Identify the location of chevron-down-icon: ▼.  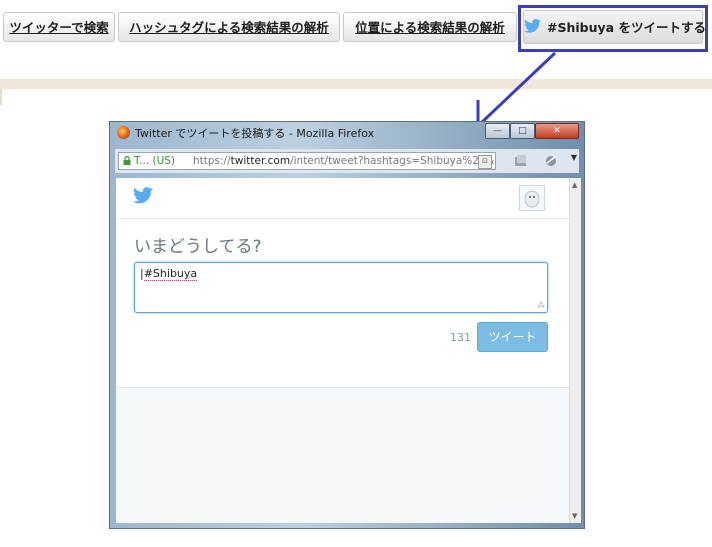
(574, 157).